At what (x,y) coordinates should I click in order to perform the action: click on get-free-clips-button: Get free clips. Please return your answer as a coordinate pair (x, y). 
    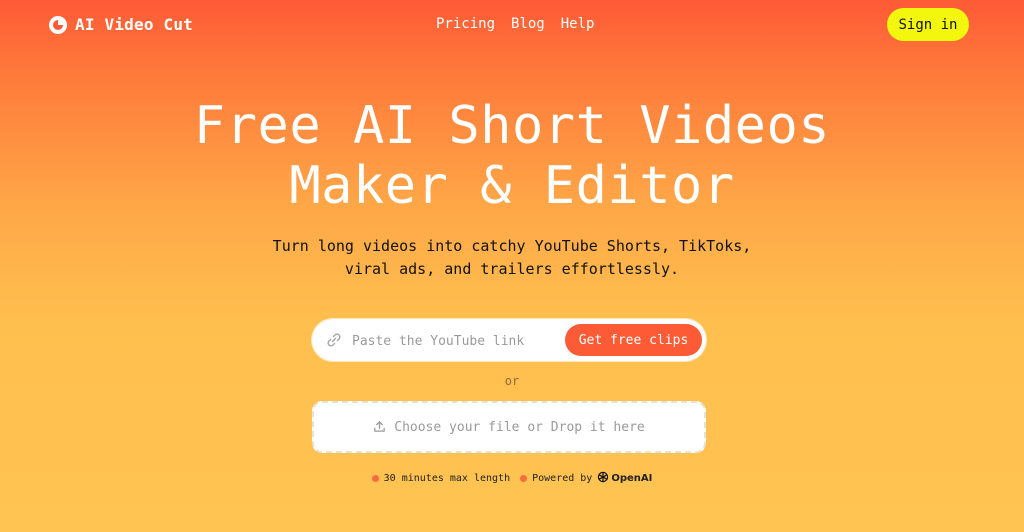
    Looking at the image, I should click on (633, 340).